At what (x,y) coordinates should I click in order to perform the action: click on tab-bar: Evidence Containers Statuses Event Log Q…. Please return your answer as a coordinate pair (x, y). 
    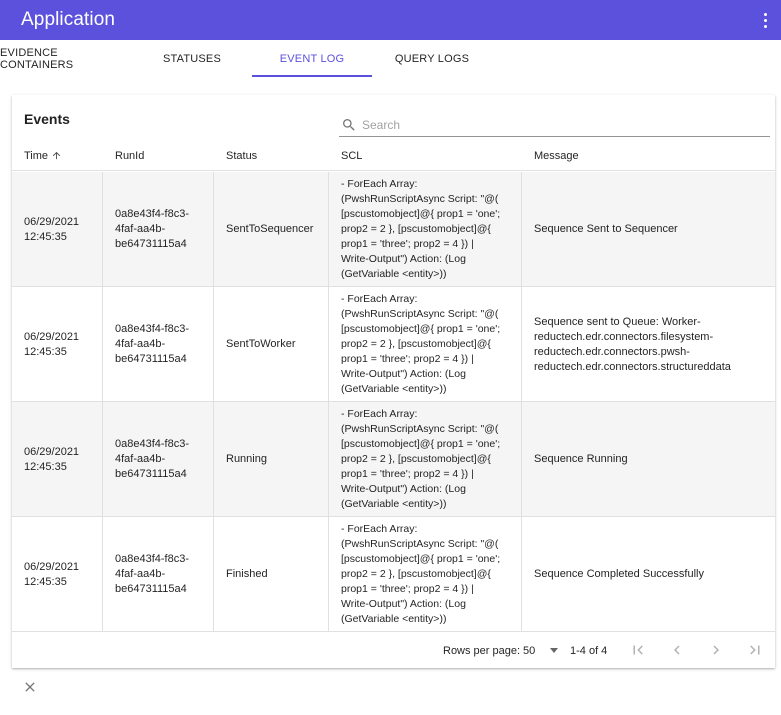
    Looking at the image, I should click on (390, 58).